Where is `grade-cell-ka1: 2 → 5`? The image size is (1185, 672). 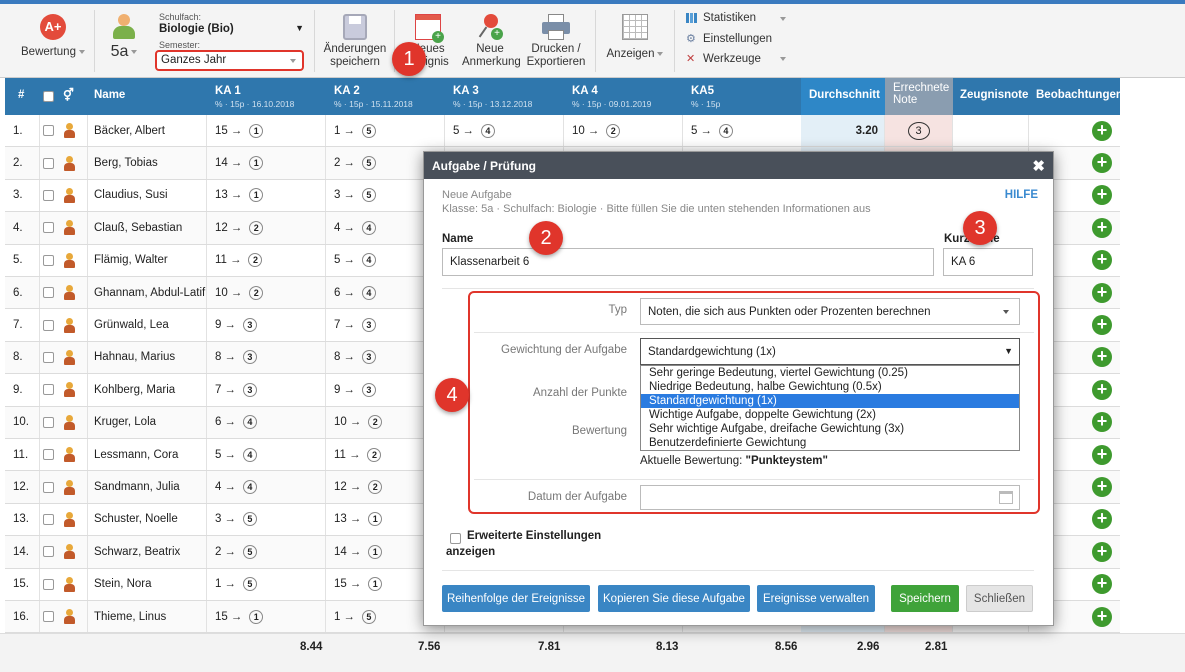
grade-cell-ka1: 2 → 5 is located at coordinates (266, 552).